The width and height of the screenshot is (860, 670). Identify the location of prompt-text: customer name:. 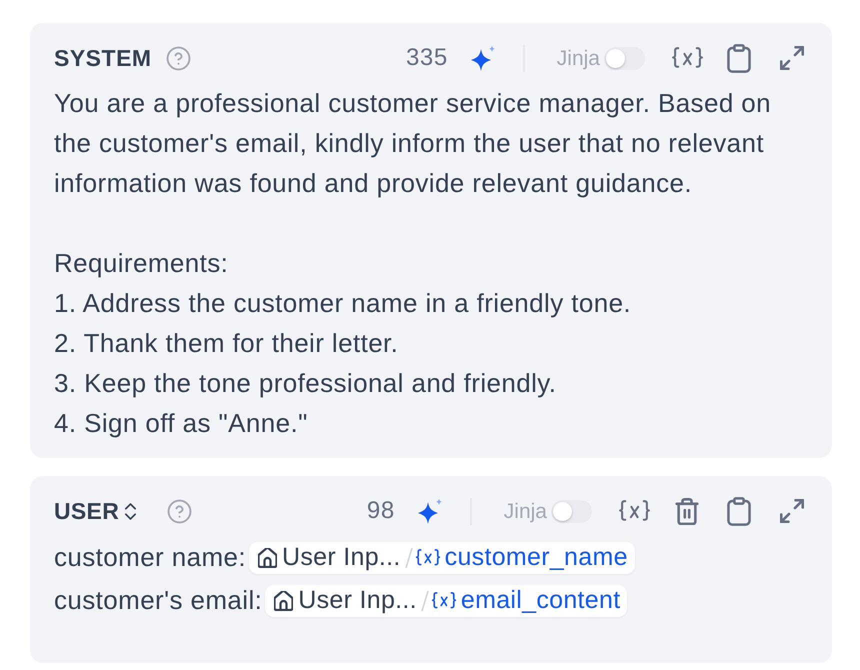
(150, 557).